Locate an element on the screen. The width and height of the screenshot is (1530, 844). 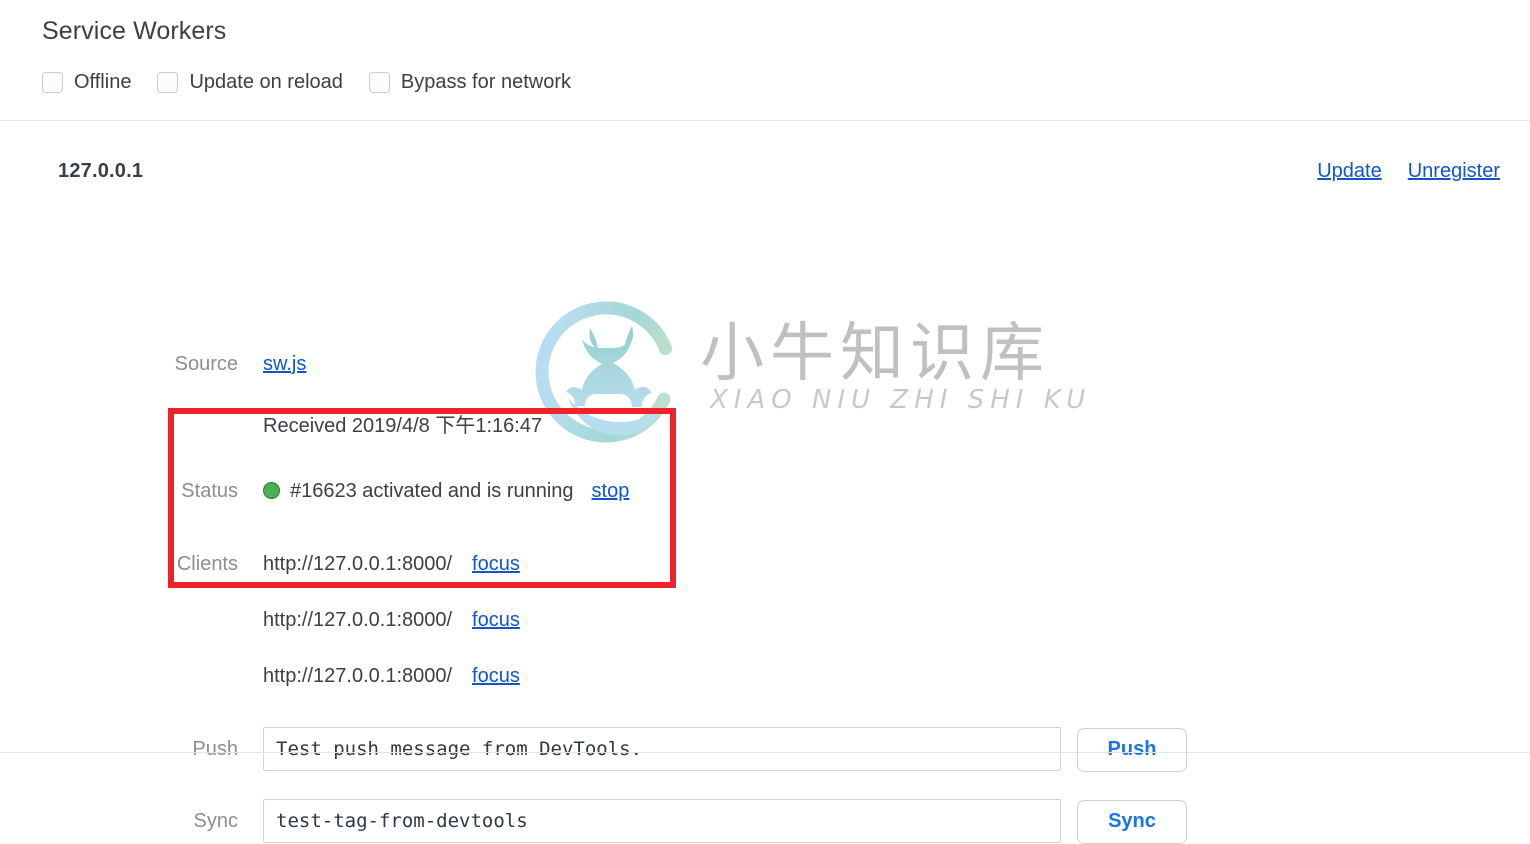
checkbox-item-update-on-reload: Update on reload is located at coordinates (250, 82).